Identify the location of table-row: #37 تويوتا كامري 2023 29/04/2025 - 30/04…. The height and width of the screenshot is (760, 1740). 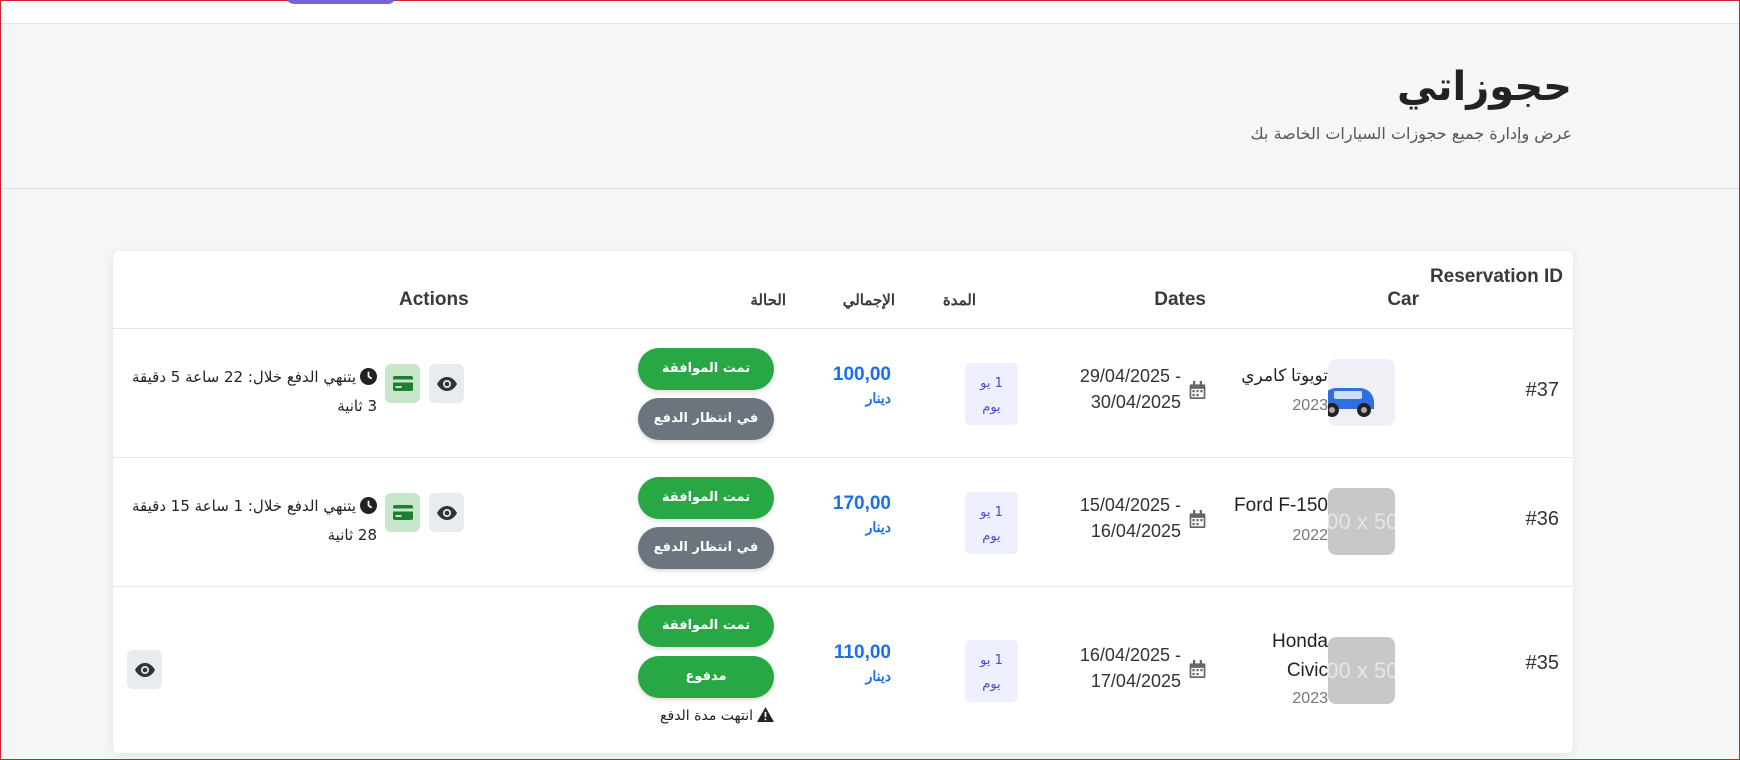
(843, 393).